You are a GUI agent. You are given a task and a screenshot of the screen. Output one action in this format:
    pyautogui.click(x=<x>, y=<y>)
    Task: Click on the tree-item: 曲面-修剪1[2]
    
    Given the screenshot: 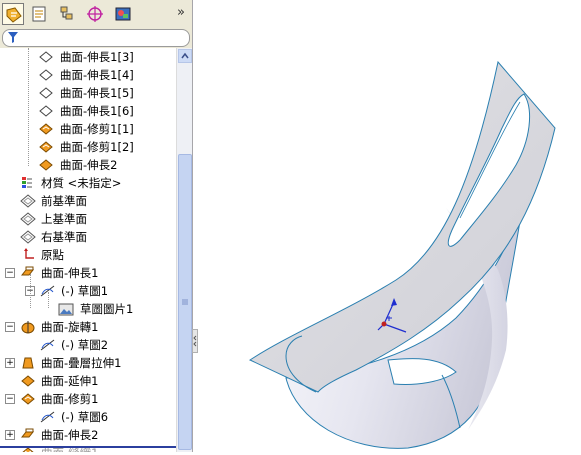 What is the action you would take?
    pyautogui.click(x=88, y=147)
    